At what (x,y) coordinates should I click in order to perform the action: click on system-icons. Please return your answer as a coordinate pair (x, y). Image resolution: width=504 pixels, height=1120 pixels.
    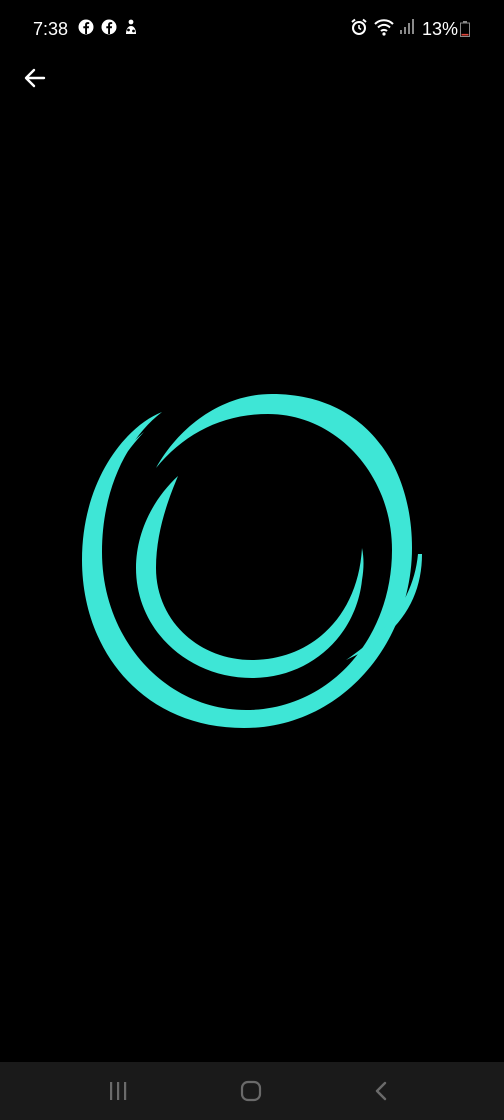
    Looking at the image, I should click on (382, 27).